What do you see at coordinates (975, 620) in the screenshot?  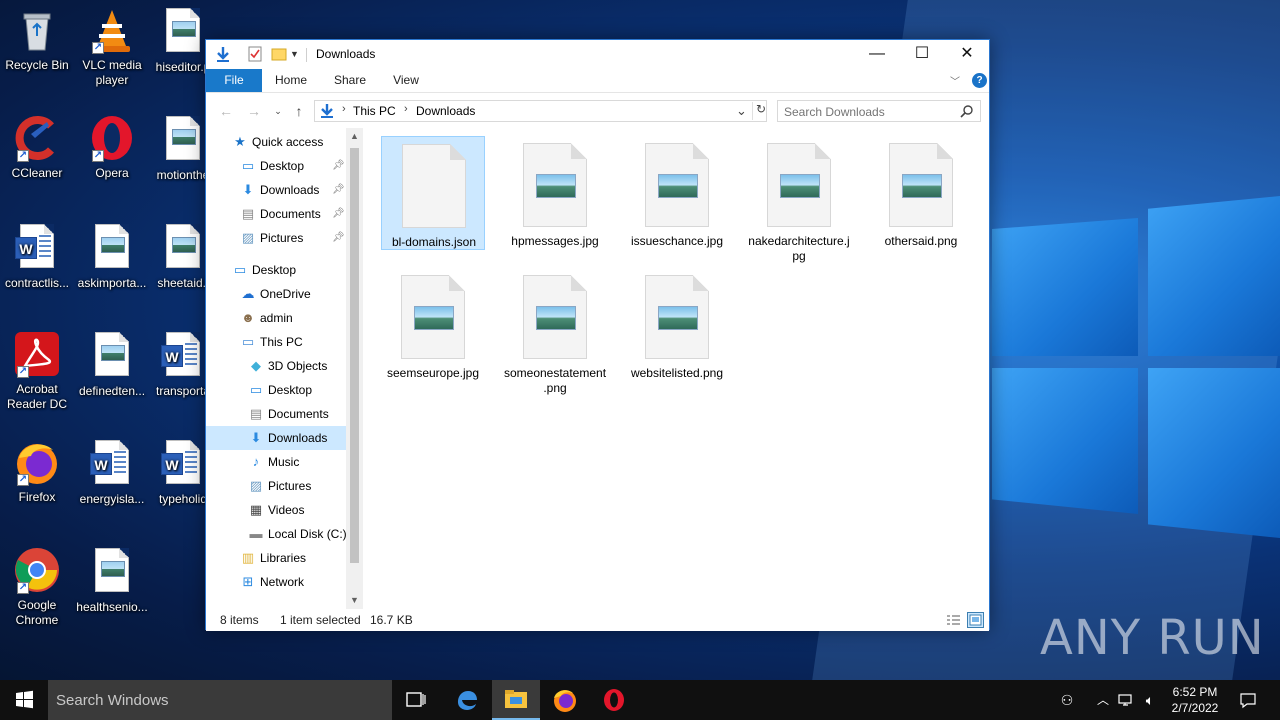 I see `large-icons-view-button` at bounding box center [975, 620].